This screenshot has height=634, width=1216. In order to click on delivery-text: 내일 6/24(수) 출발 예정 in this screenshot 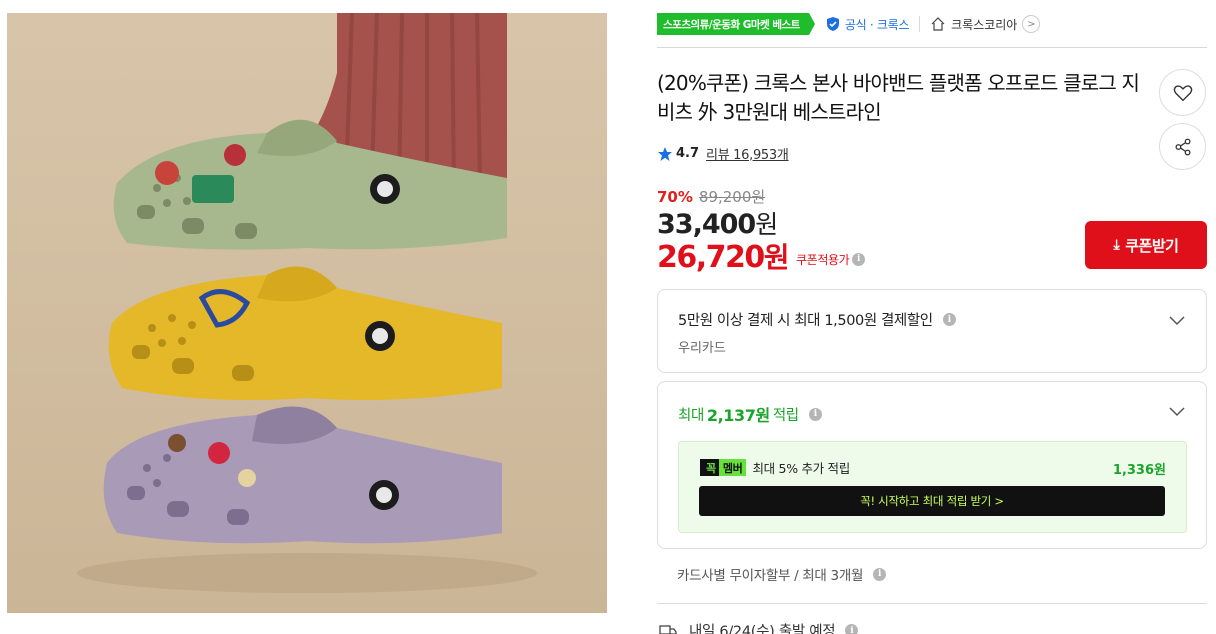, I will do `click(762, 629)`.